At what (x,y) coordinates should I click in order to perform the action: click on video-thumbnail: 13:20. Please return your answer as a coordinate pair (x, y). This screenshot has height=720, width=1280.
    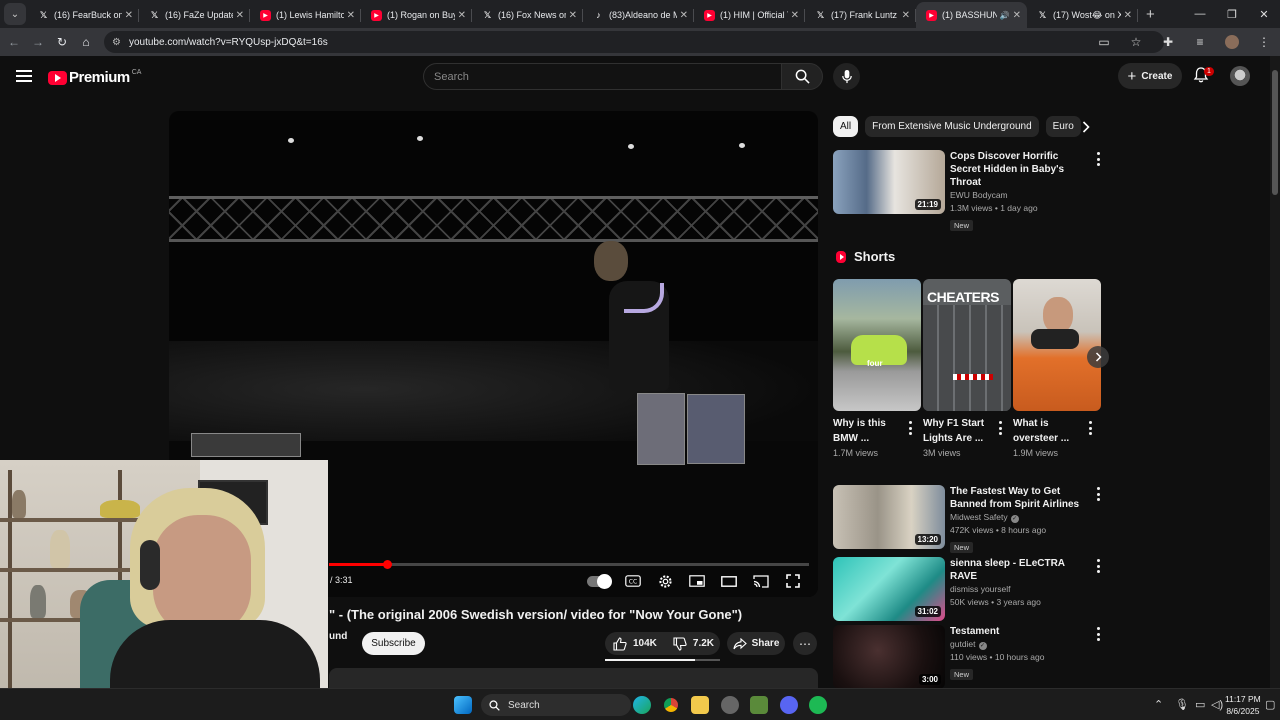
    Looking at the image, I should click on (889, 517).